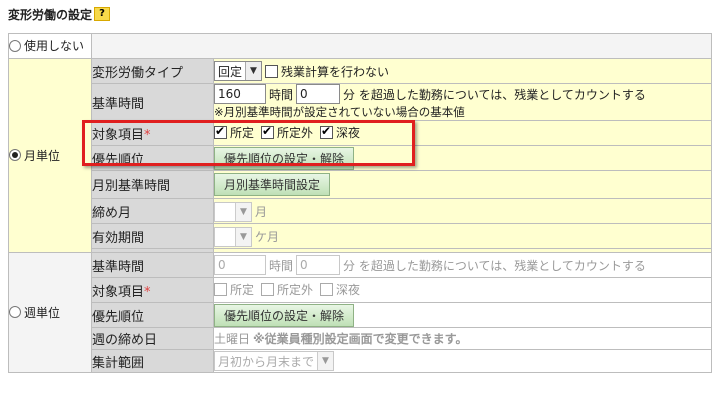  Describe the element at coordinates (295, 133) in the screenshot. I see `target-shoteigai-label: 所定外` at that location.